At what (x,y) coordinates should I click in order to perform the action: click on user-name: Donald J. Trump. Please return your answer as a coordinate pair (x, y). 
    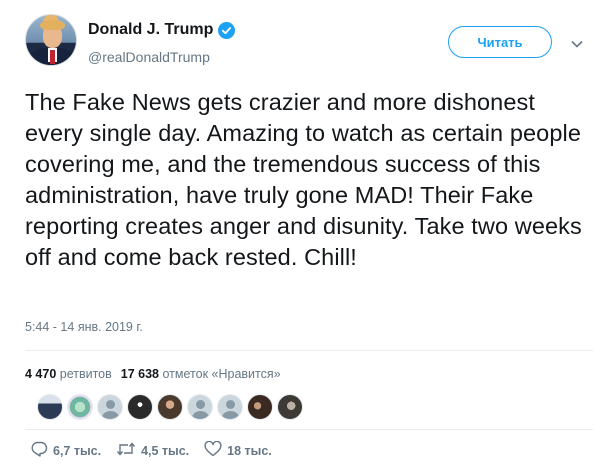
    Looking at the image, I should click on (150, 30).